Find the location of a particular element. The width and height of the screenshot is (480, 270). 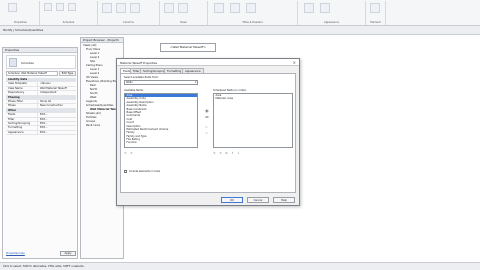

add-field-arrow-icon: ⇨ is located at coordinates (206, 127).